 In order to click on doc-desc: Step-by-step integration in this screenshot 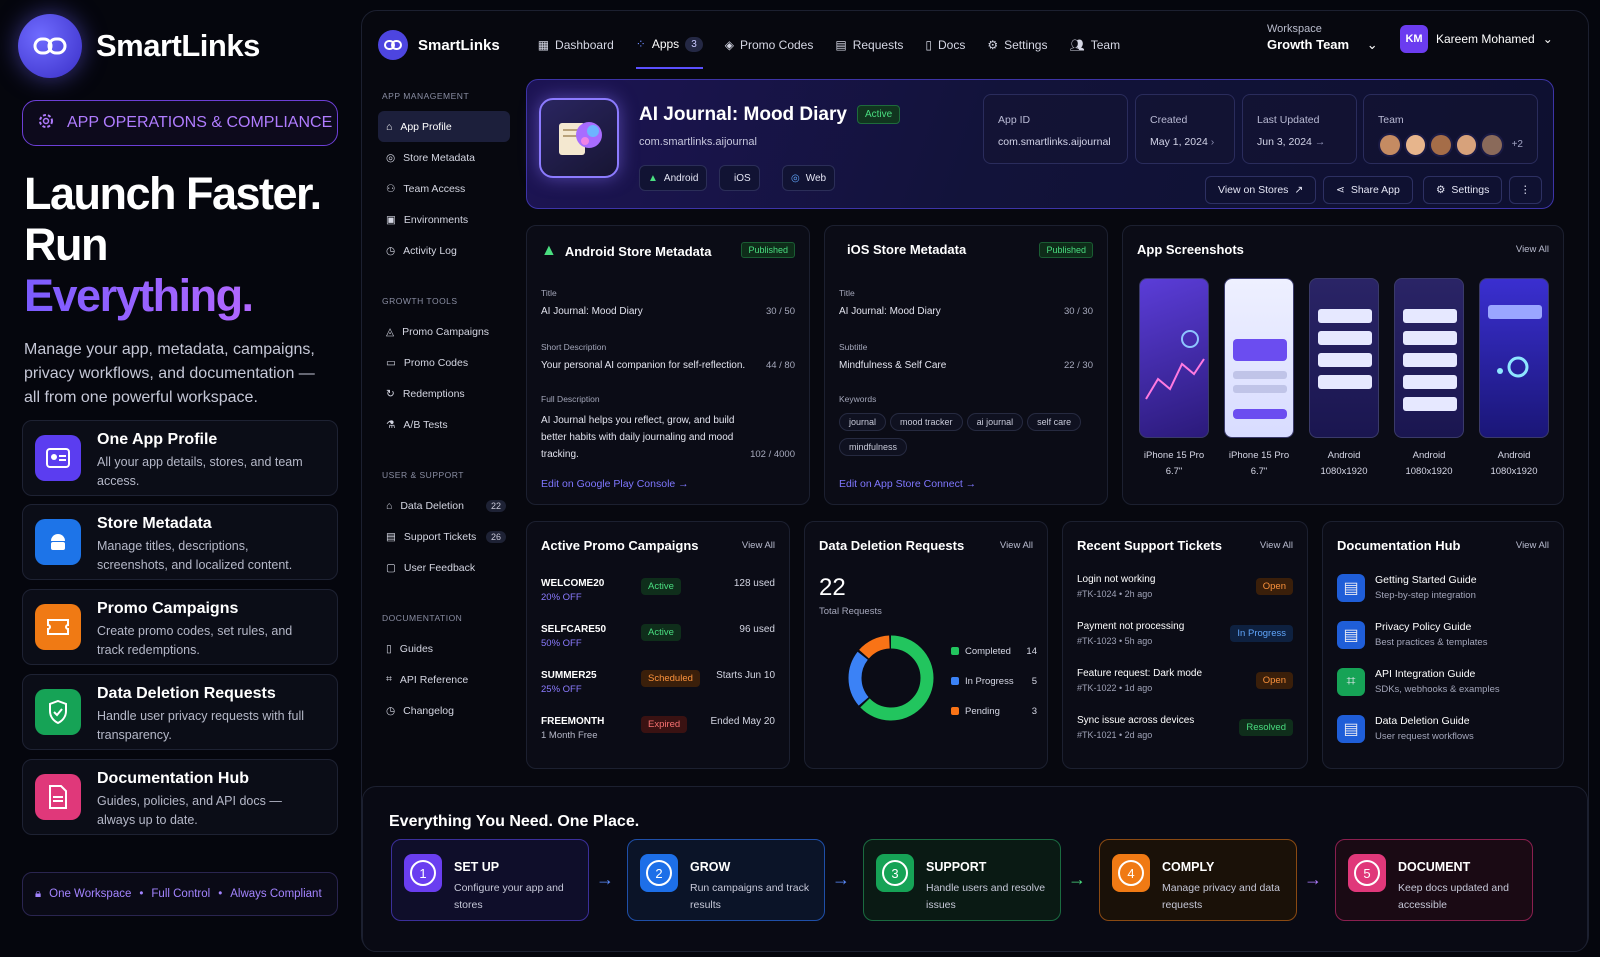, I will do `click(1425, 595)`.